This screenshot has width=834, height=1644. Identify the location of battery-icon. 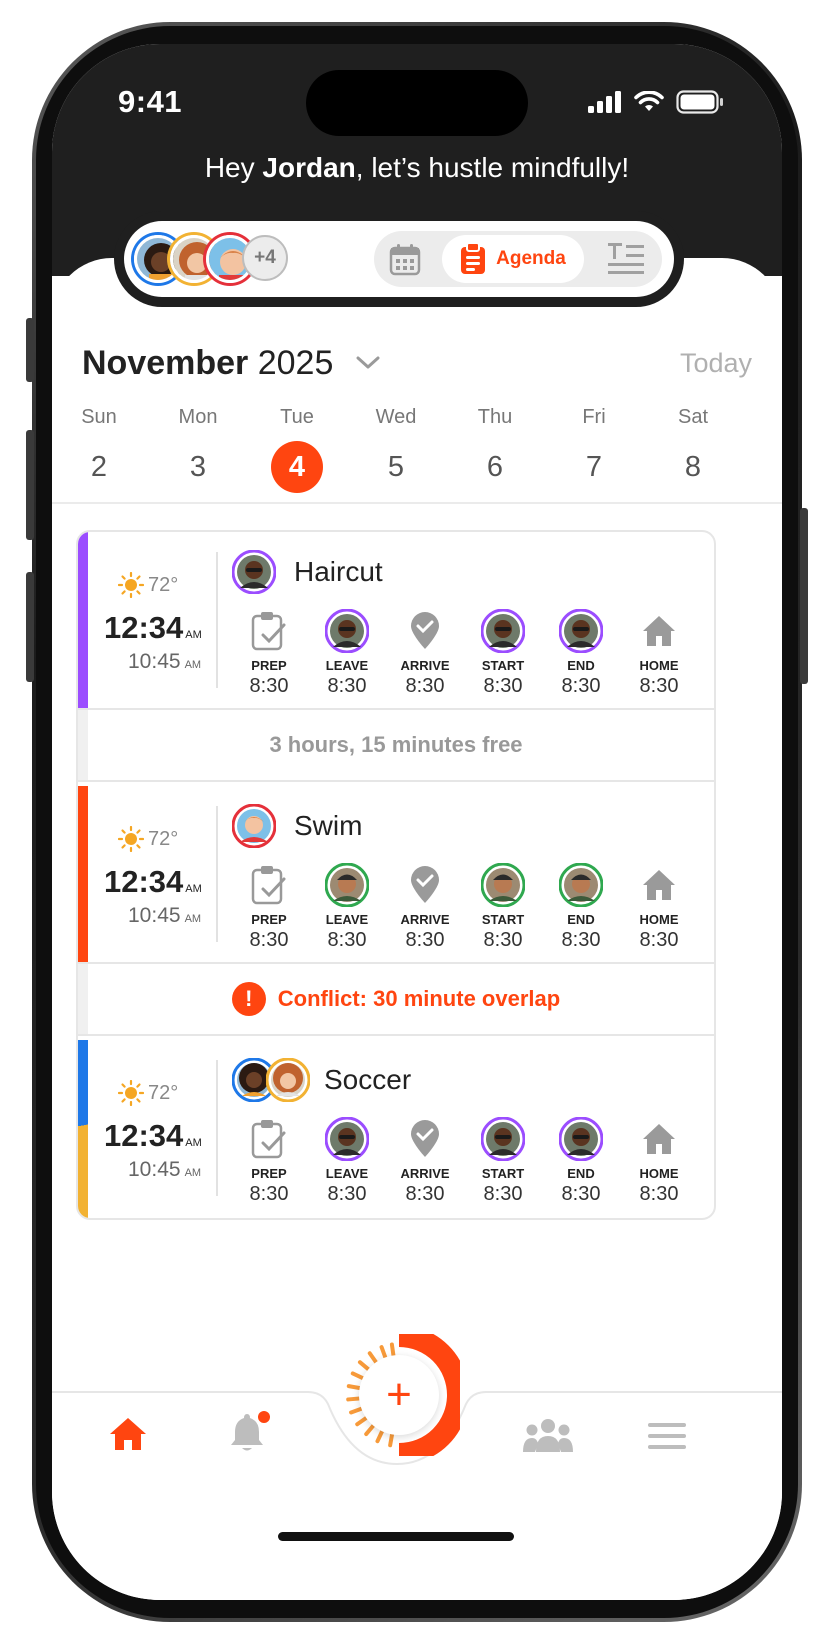
(699, 102).